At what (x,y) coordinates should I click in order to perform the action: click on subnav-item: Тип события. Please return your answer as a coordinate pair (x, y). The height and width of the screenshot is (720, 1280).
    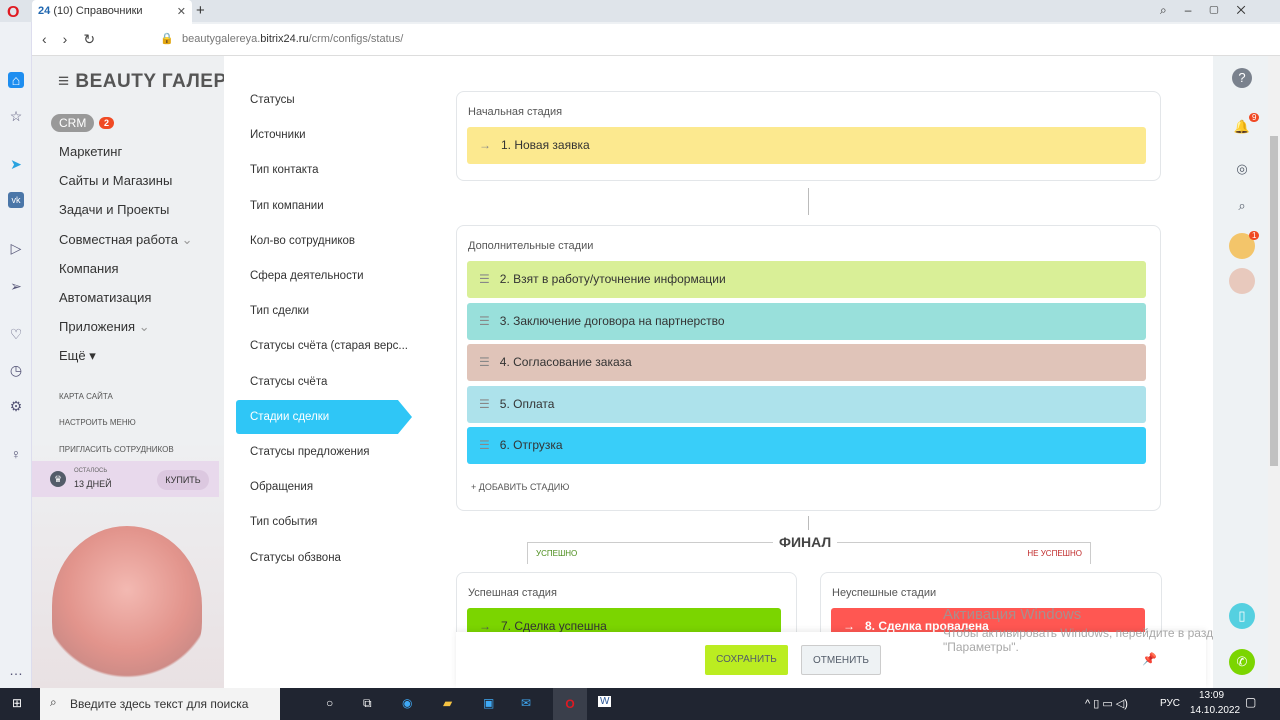
    Looking at the image, I should click on (283, 522).